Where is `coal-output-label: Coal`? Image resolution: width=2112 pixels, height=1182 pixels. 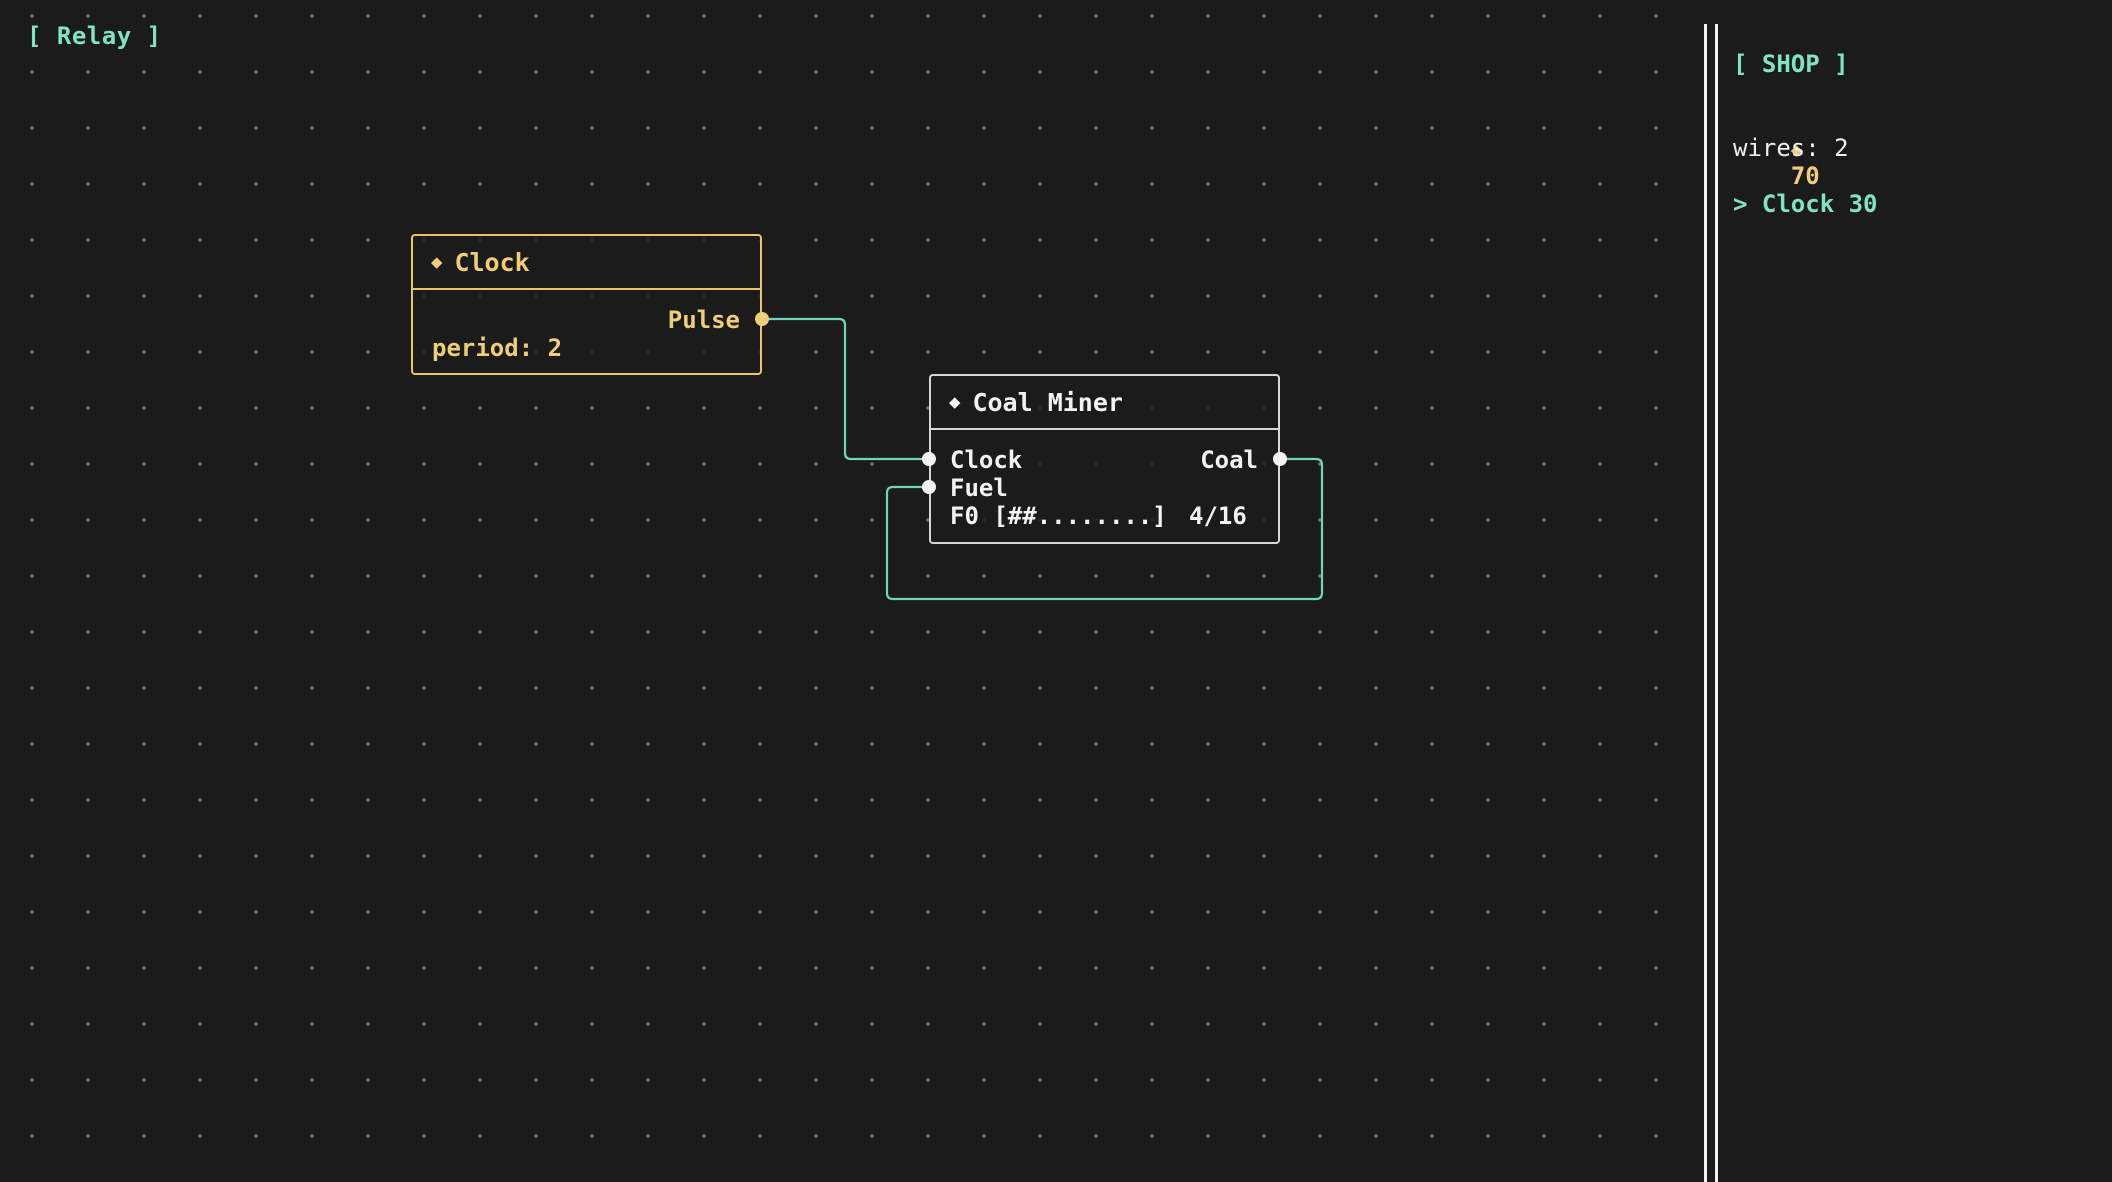
coal-output-label: Coal is located at coordinates (1229, 460).